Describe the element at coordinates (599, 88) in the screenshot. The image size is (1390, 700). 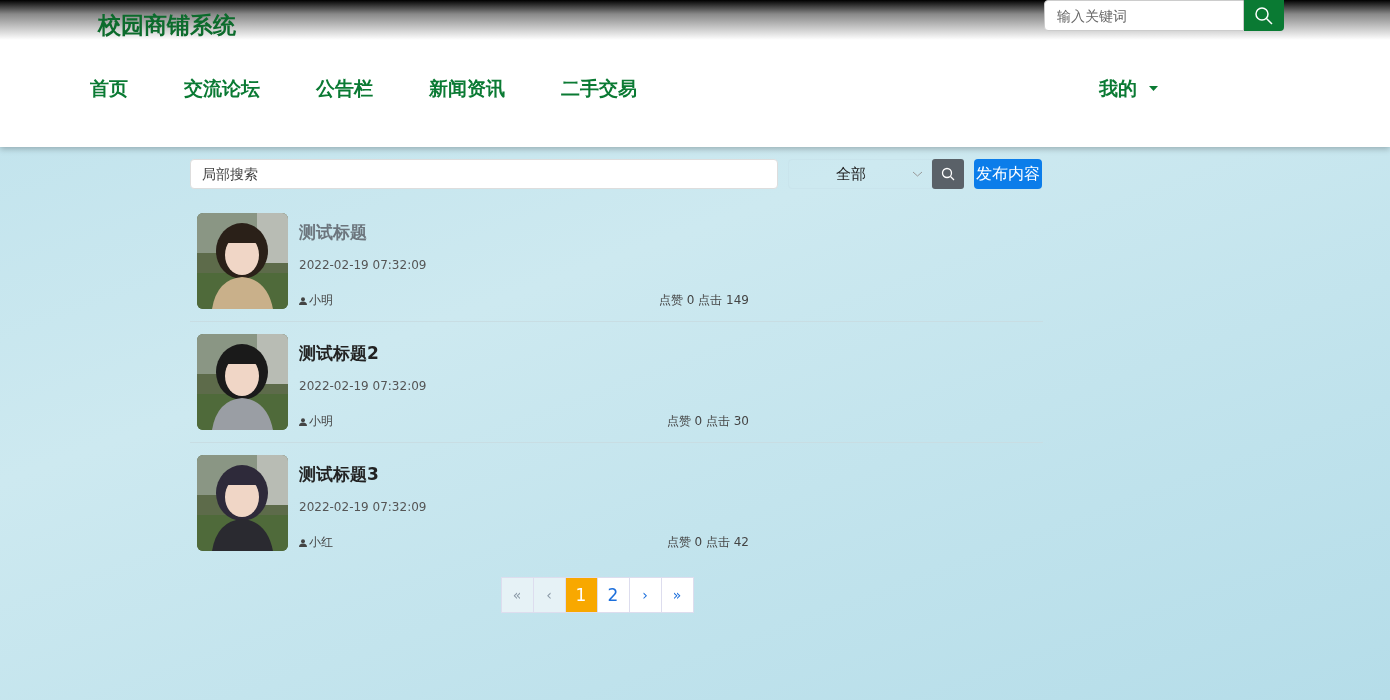
I see `nav-link: 二手交易` at that location.